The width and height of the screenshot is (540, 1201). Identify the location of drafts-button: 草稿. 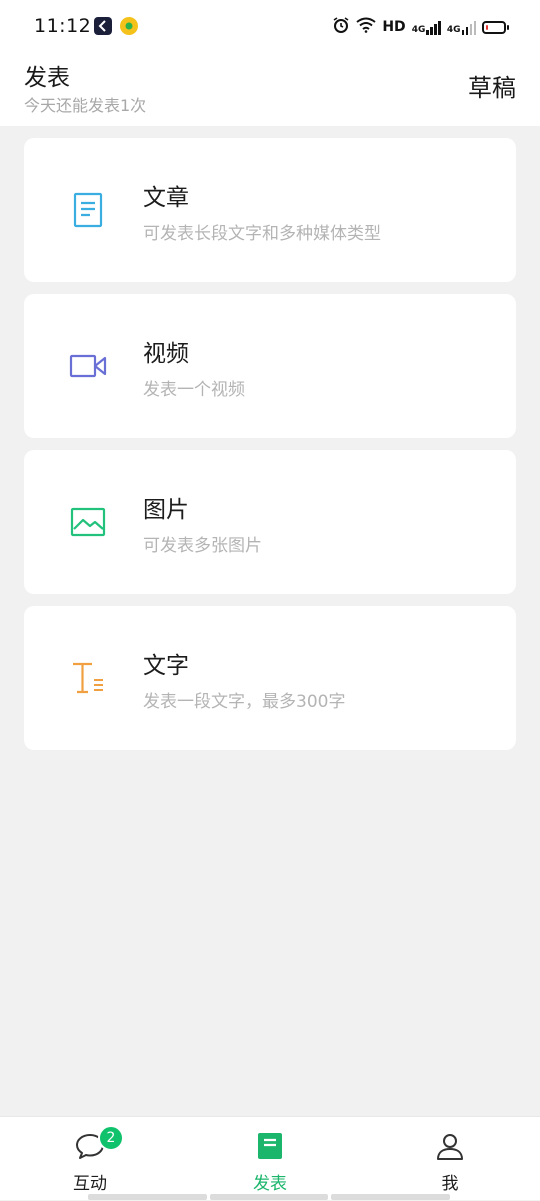
(492, 85).